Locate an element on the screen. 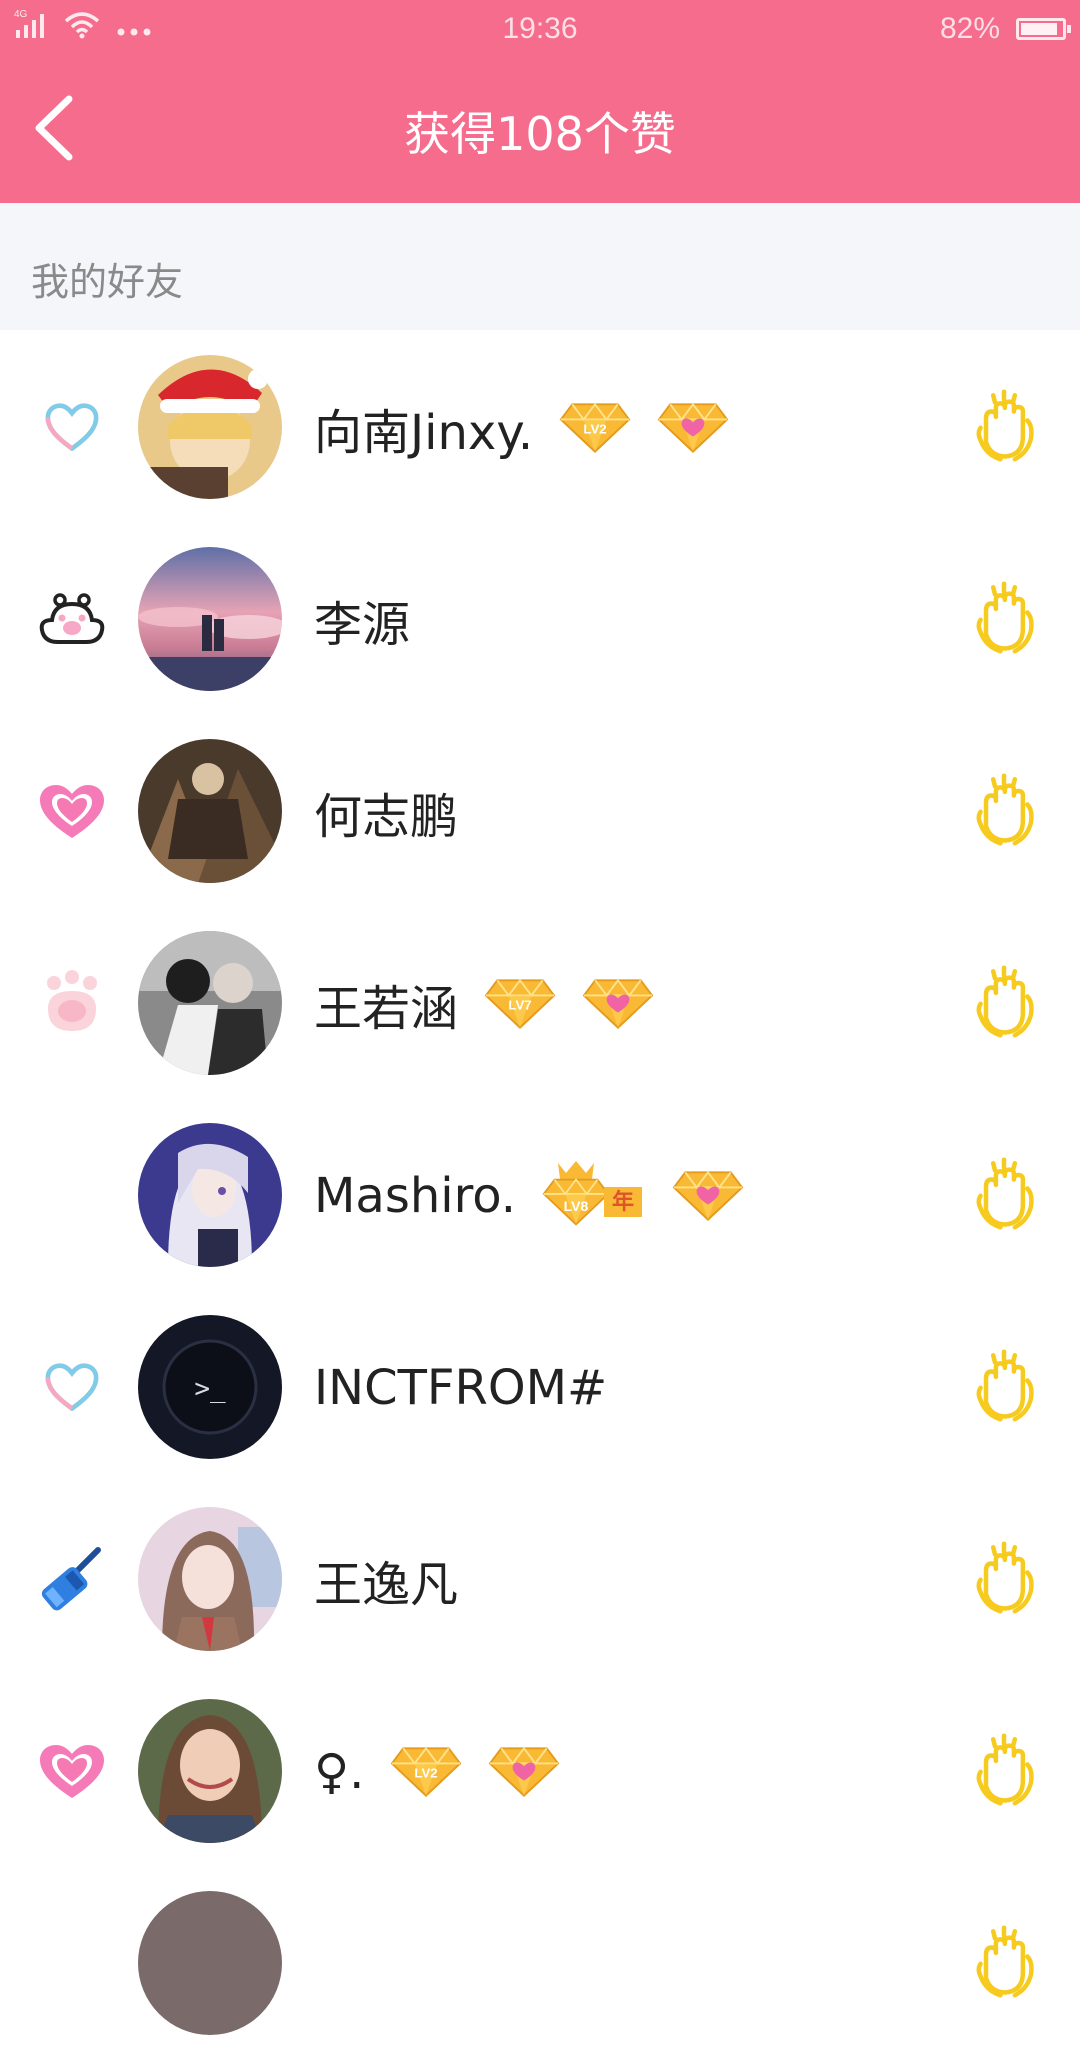 This screenshot has width=1080, height=2058. list-item: >_ INCTFROM# is located at coordinates (540, 1386).